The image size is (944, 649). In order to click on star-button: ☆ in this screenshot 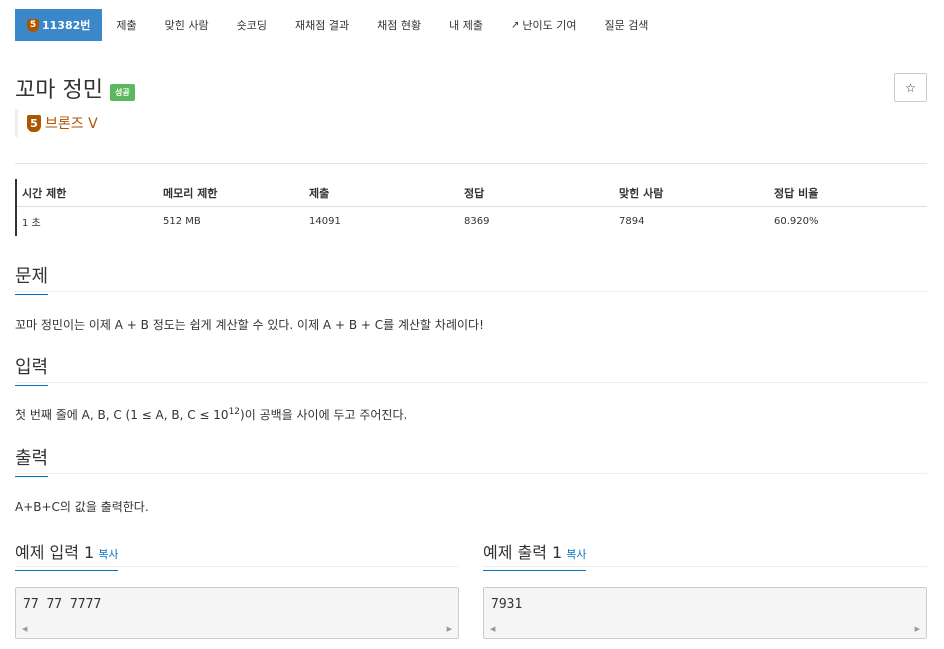, I will do `click(910, 87)`.